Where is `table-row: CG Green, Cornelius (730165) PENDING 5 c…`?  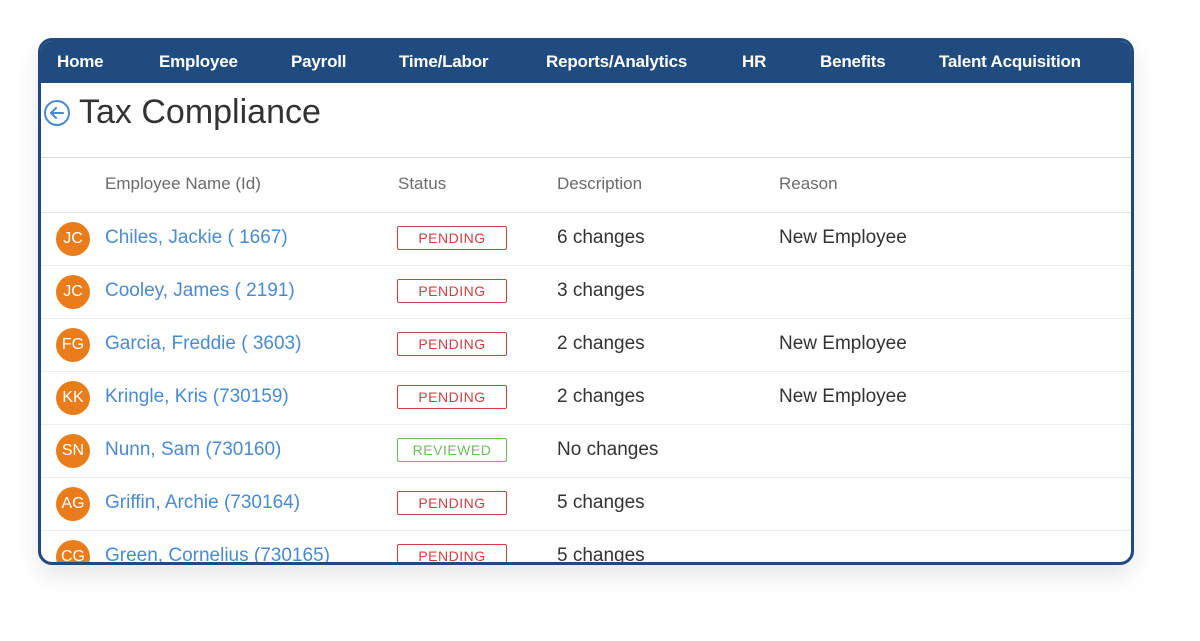
table-row: CG Green, Cornelius (730165) PENDING 5 c… is located at coordinates (586, 548).